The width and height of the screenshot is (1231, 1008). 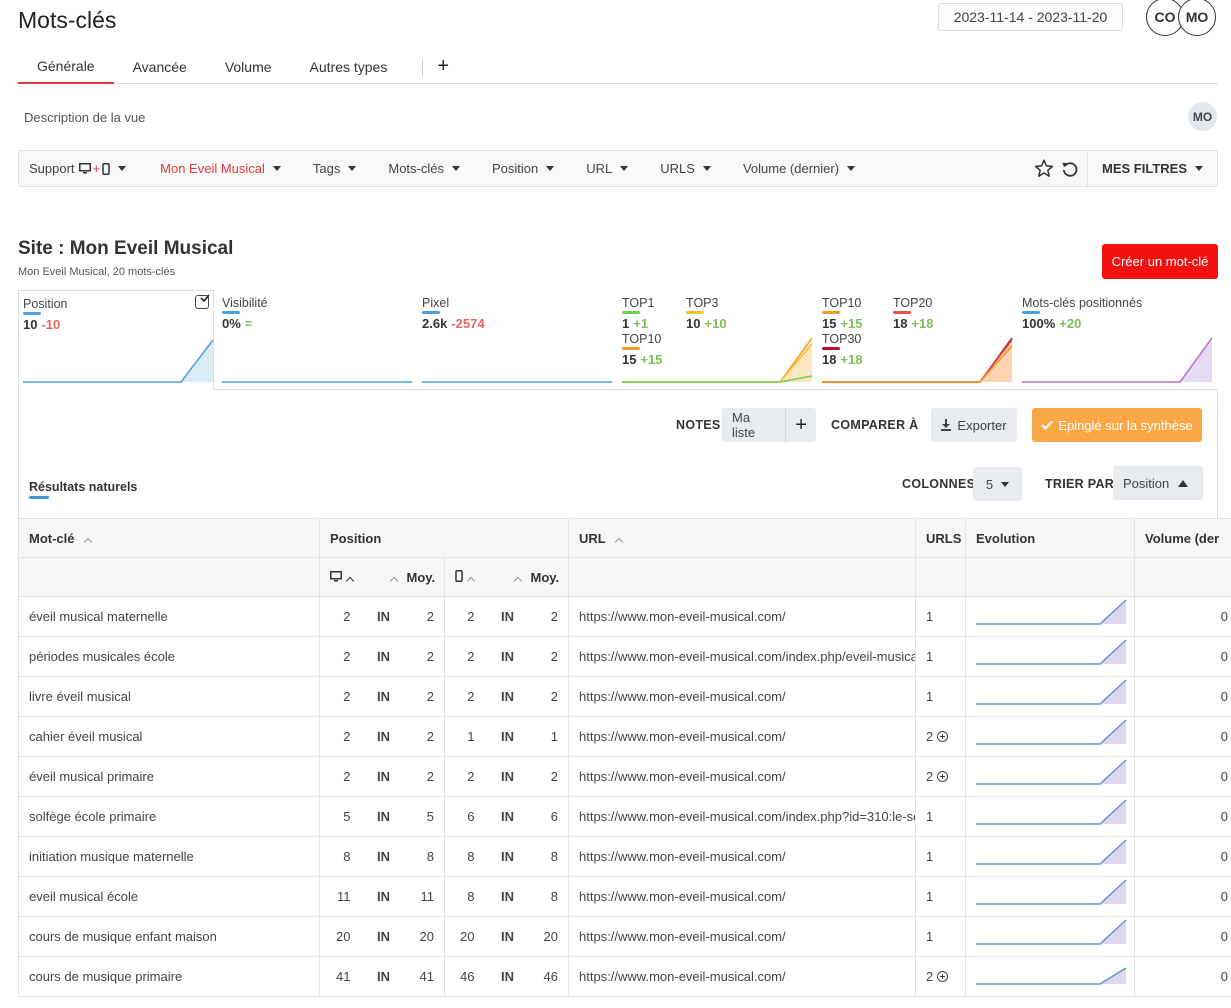 What do you see at coordinates (742, 538) in the screenshot?
I see `col-url-header: URL` at bounding box center [742, 538].